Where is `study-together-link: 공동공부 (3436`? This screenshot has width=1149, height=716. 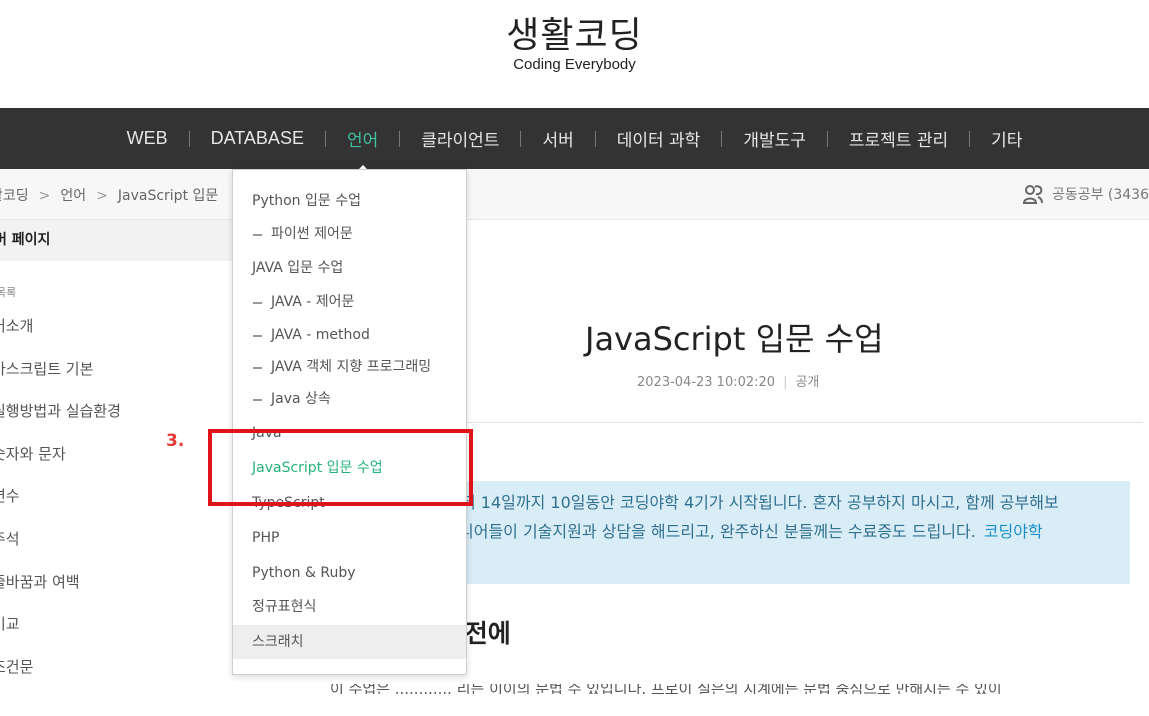 study-together-link: 공동공부 (3436 is located at coordinates (1085, 194).